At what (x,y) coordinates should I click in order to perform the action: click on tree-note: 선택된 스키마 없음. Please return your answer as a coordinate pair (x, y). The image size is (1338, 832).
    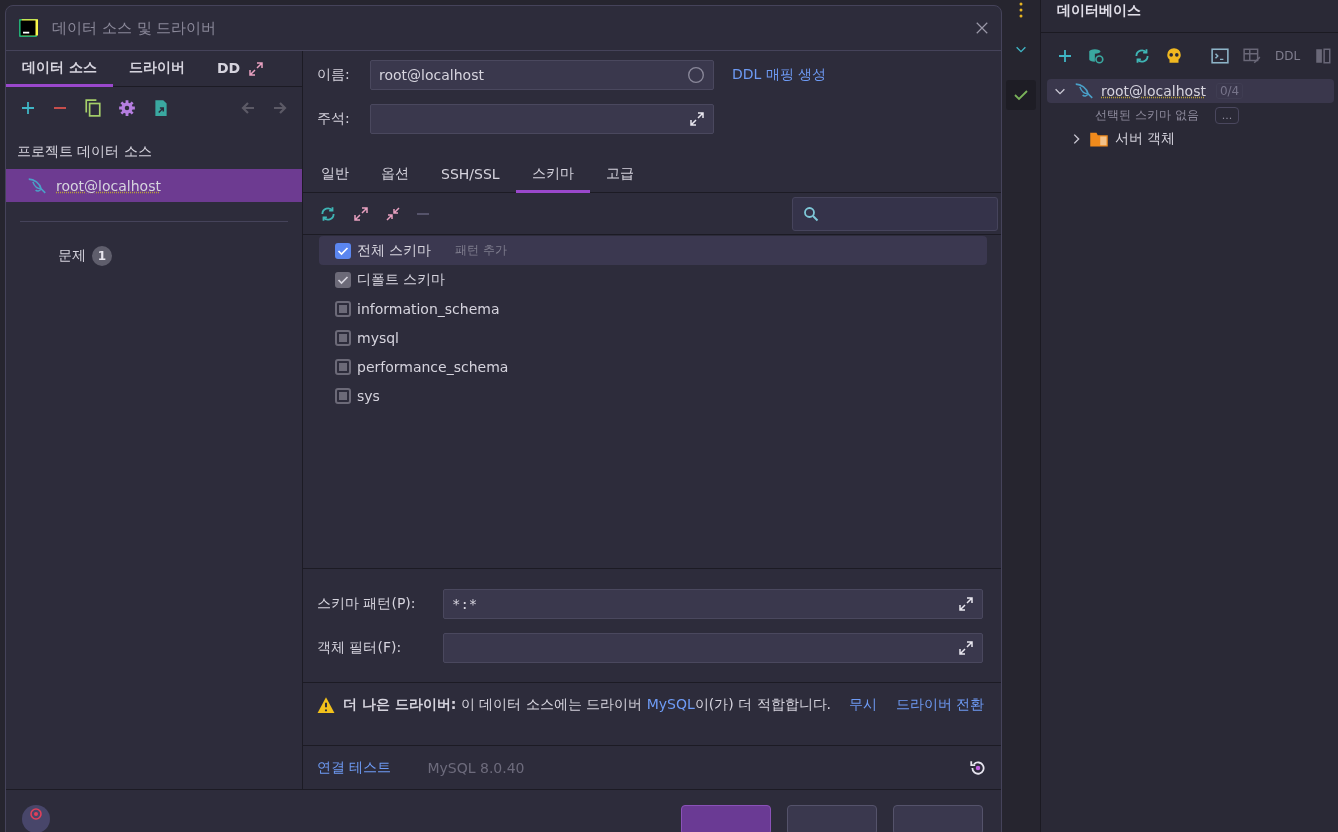
    Looking at the image, I should click on (1147, 115).